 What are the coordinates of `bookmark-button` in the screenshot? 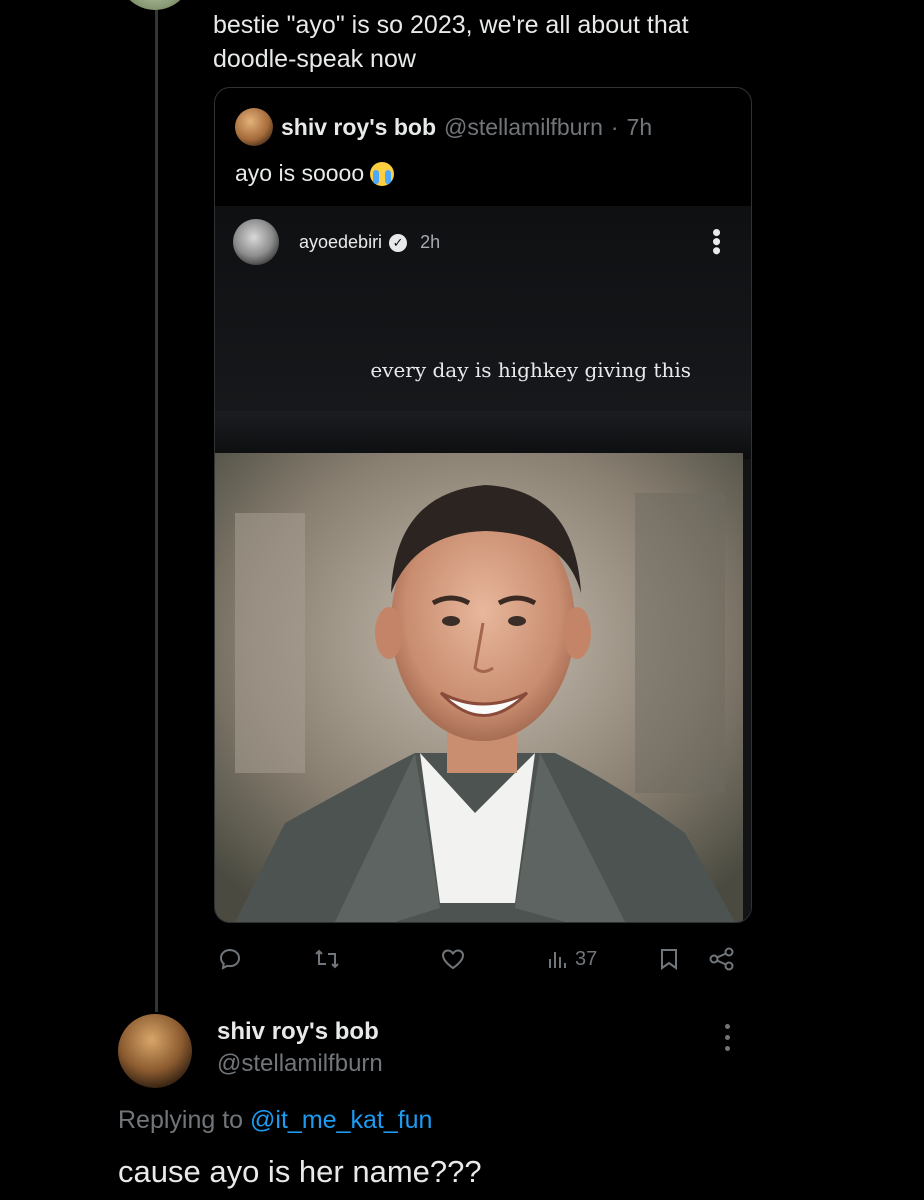 It's located at (669, 959).